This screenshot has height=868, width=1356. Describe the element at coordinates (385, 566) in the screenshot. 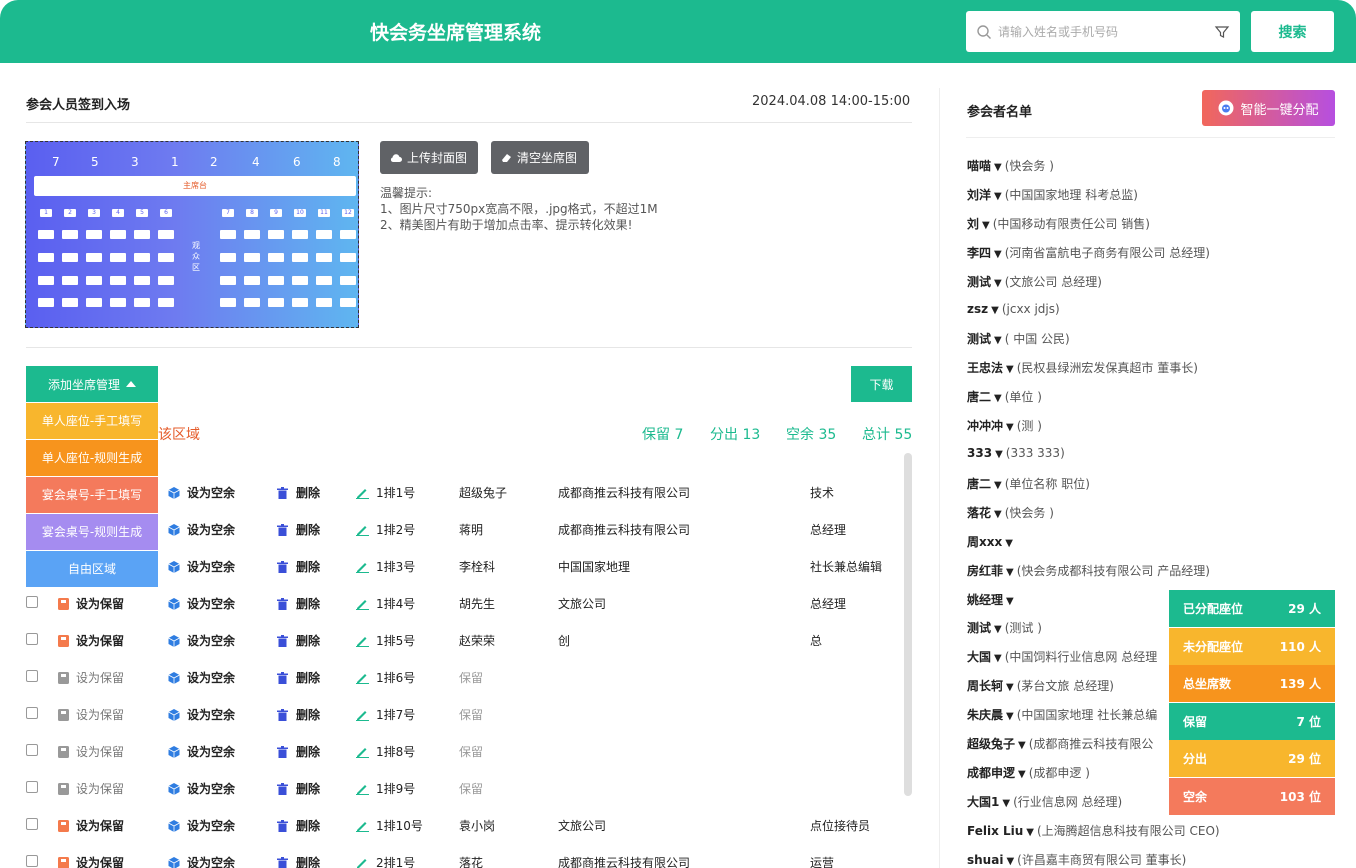

I see `seat-position: 1排3号` at that location.